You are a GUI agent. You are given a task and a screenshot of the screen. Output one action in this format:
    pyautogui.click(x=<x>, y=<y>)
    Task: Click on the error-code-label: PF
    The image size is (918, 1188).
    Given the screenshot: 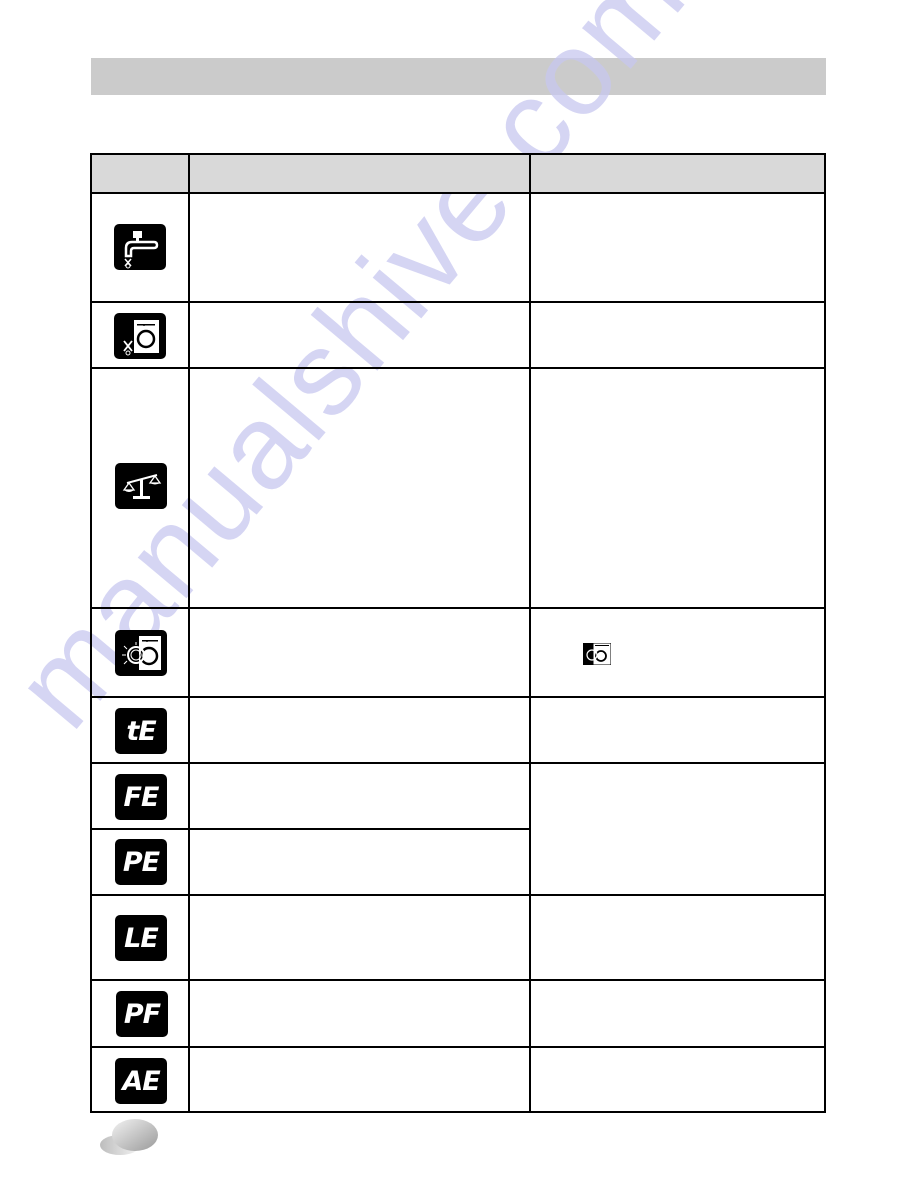 What is the action you would take?
    pyautogui.click(x=142, y=1014)
    